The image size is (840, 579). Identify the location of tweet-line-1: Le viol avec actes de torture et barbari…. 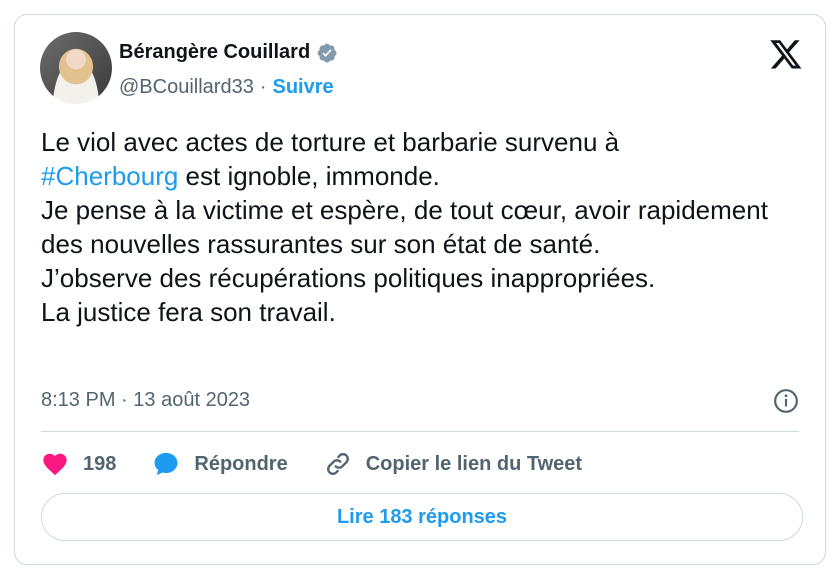
(330, 142).